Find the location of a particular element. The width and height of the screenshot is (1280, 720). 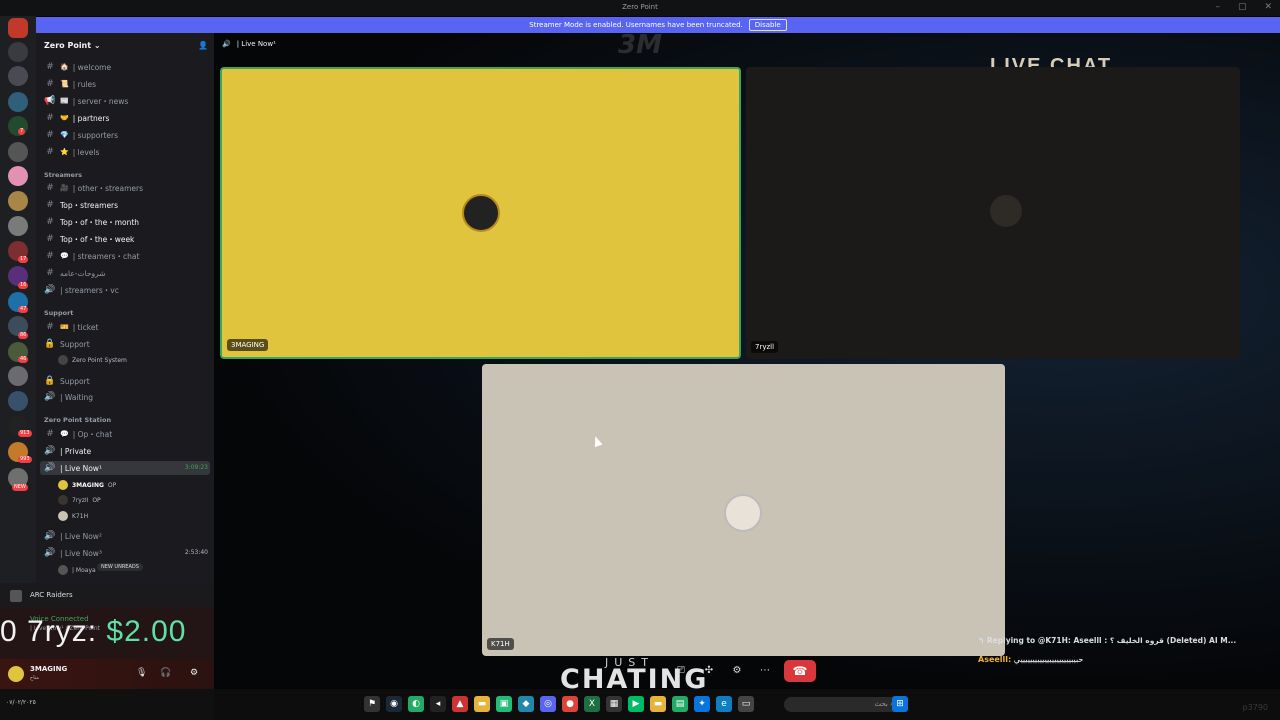

voice-user: 7ryzاا OP is located at coordinates (79, 500).